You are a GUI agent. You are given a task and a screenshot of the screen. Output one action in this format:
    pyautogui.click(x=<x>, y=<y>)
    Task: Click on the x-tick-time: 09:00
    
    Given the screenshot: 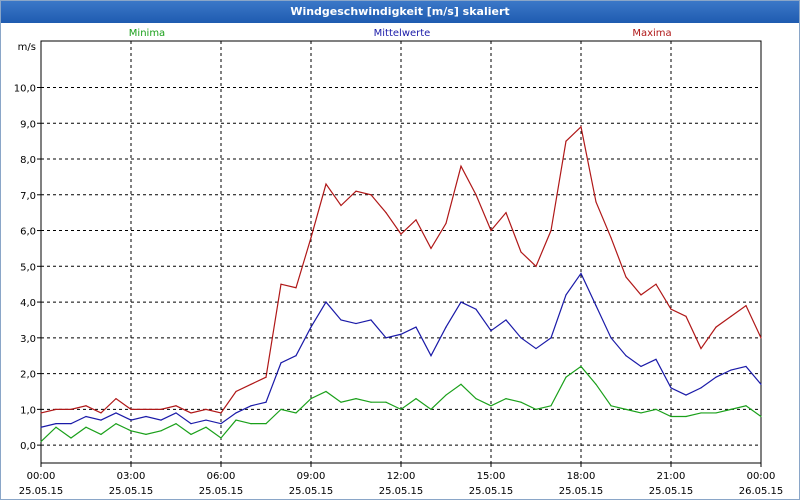 What is the action you would take?
    pyautogui.click(x=311, y=476)
    